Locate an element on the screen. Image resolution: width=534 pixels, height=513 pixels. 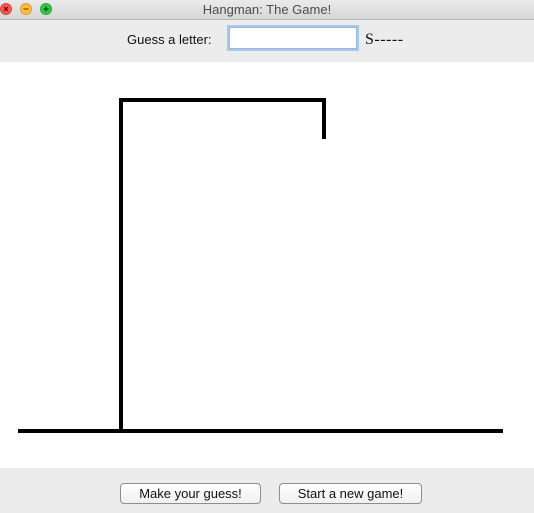
window-title: Hangman: The Game! is located at coordinates (267, 9).